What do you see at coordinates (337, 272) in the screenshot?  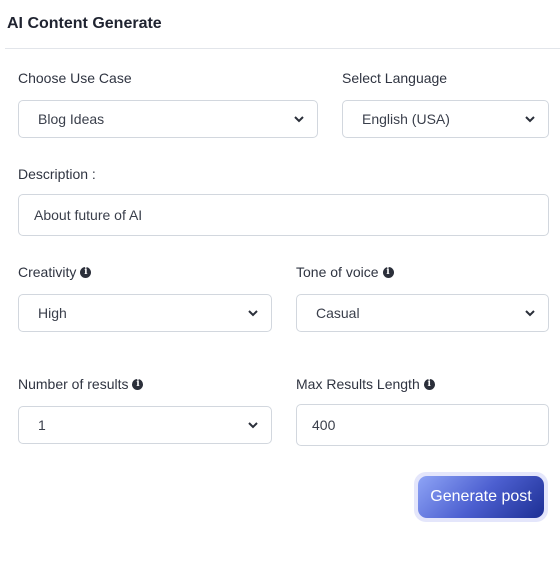 I see `tone-label-text: Tone of voice` at bounding box center [337, 272].